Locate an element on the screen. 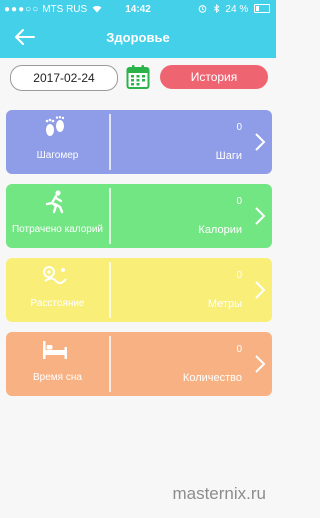 This screenshot has width=320, height=518. battery-icon is located at coordinates (262, 8).